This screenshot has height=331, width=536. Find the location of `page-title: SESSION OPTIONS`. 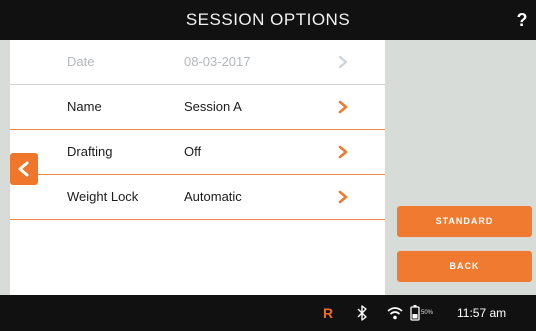

page-title: SESSION OPTIONS is located at coordinates (268, 19).